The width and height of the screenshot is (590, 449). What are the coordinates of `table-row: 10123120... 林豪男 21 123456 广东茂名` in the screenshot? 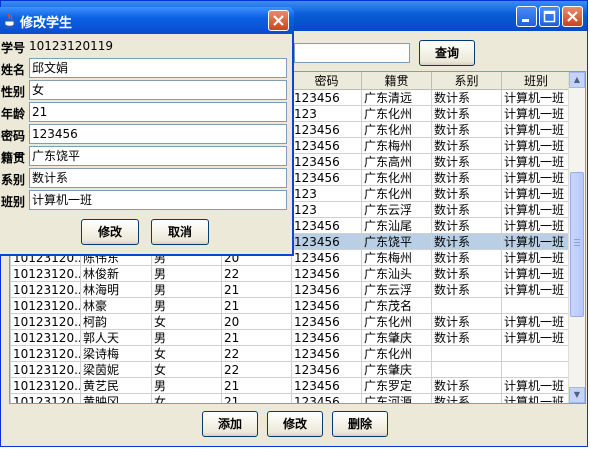 It's located at (290, 305).